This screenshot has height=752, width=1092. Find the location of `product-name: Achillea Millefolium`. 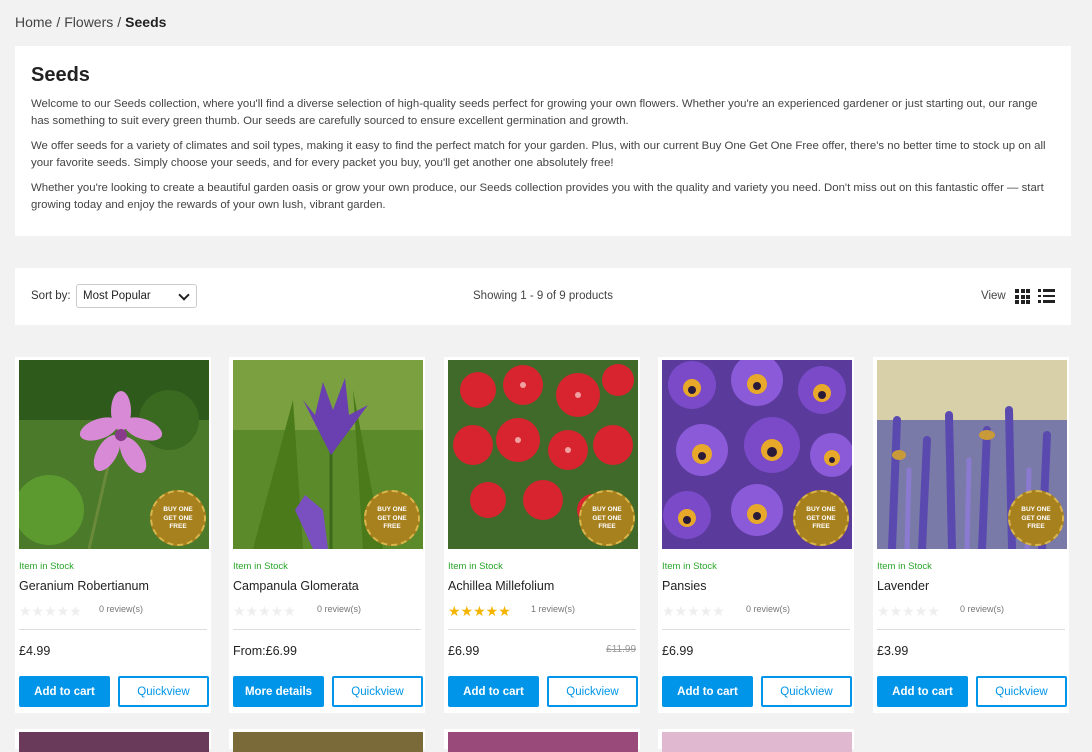

product-name: Achillea Millefolium is located at coordinates (501, 586).